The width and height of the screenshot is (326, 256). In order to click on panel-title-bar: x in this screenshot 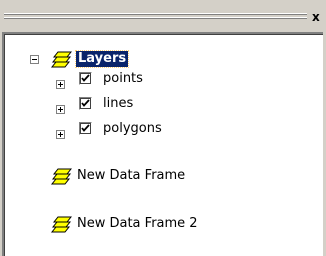, I will do `click(163, 15)`.